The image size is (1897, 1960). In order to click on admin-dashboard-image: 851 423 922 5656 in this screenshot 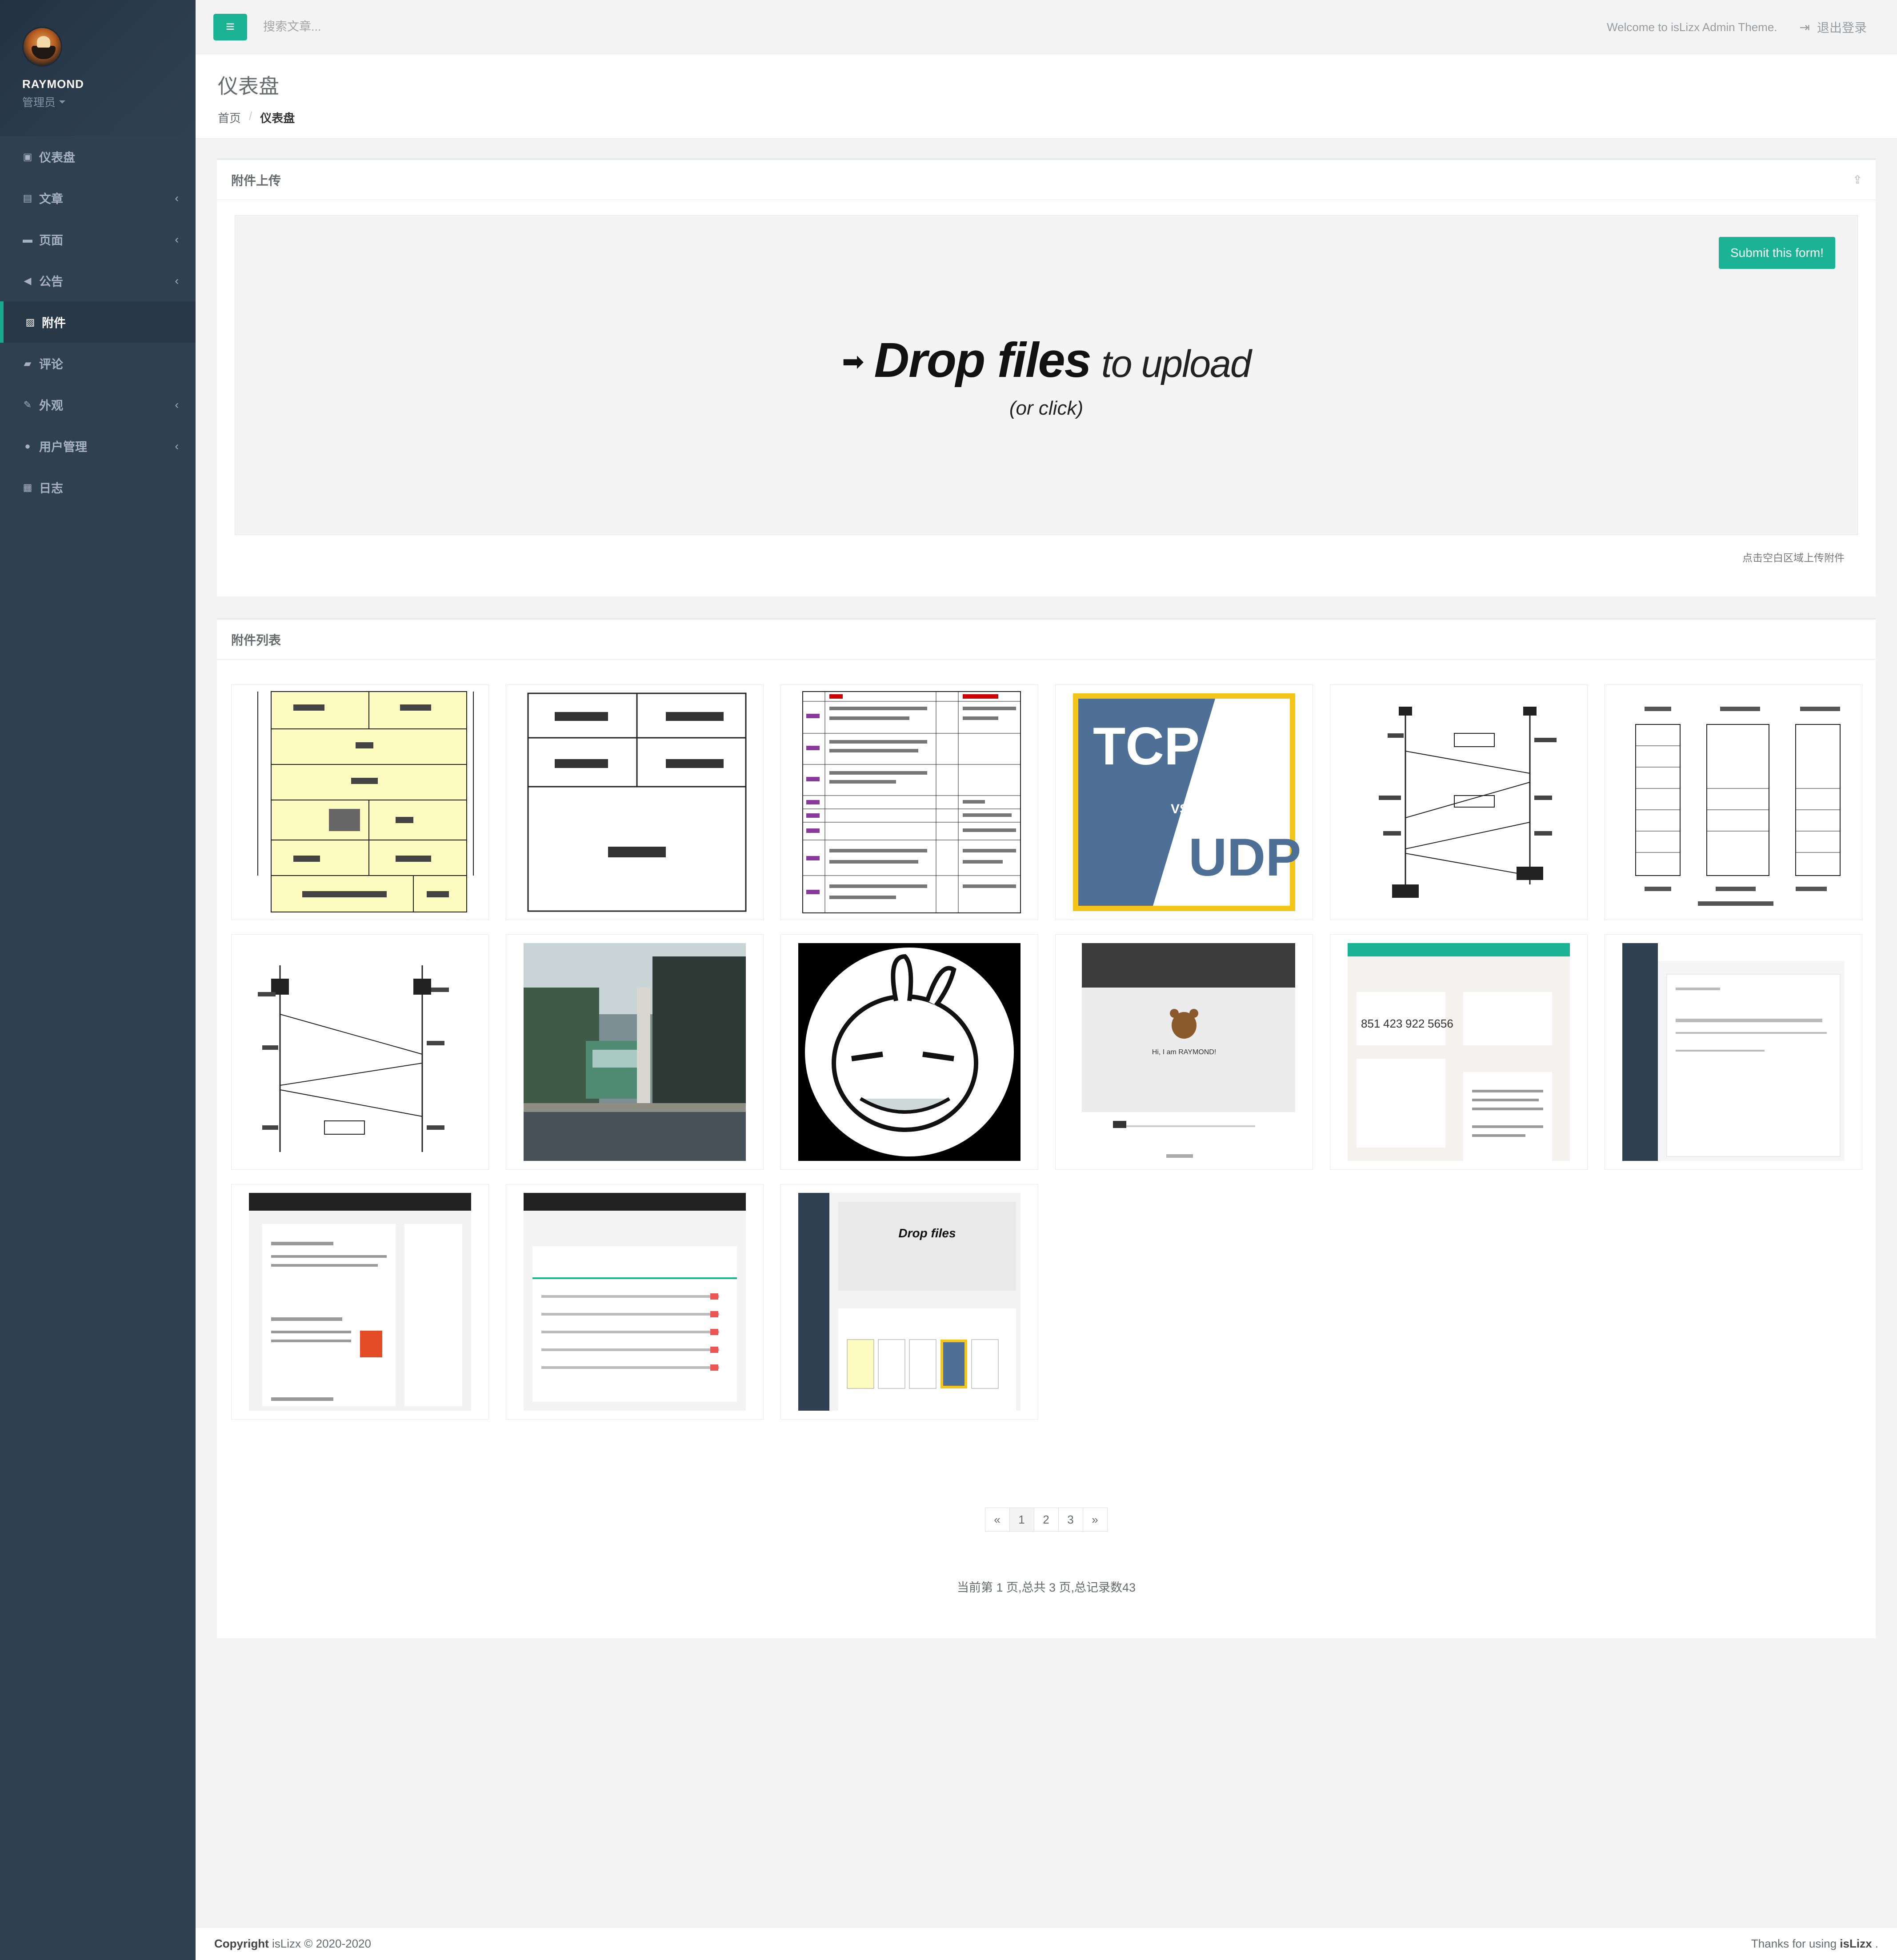, I will do `click(1459, 1052)`.